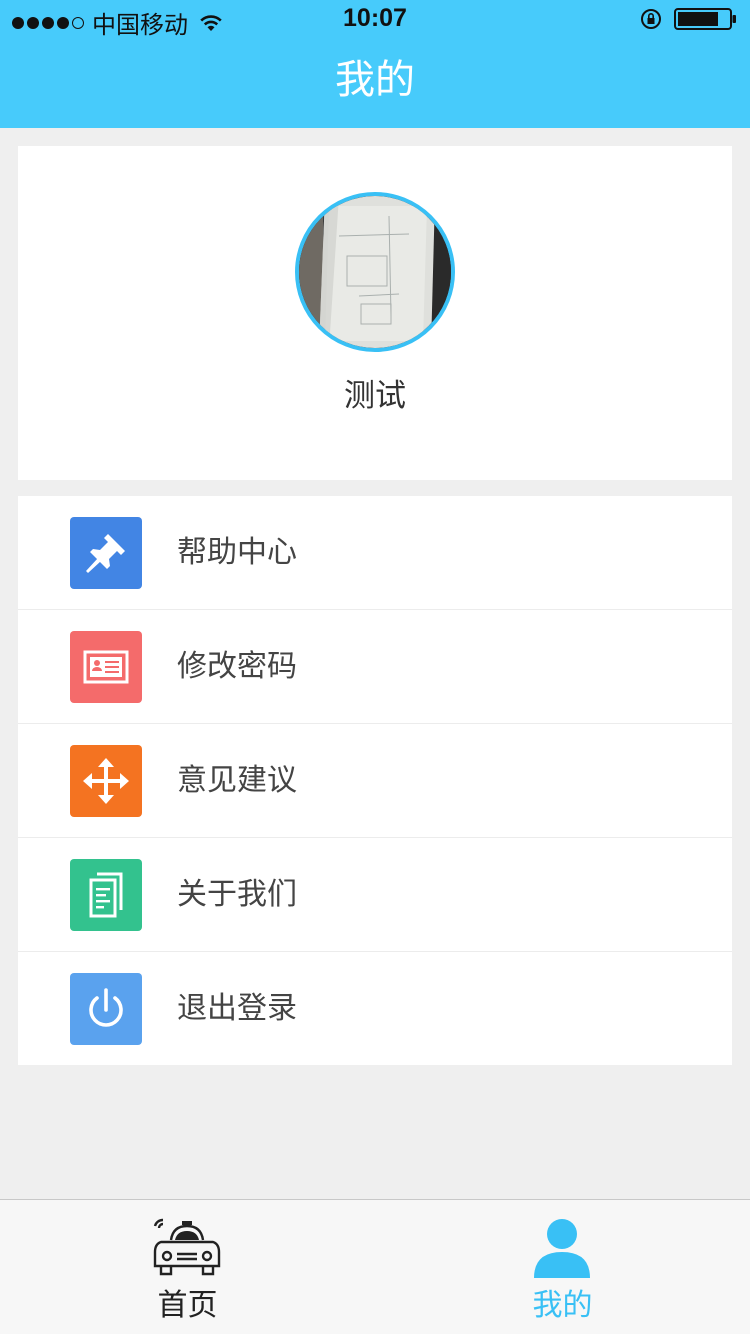 This screenshot has width=750, height=1334. What do you see at coordinates (187, 1247) in the screenshot?
I see `taxi-icon` at bounding box center [187, 1247].